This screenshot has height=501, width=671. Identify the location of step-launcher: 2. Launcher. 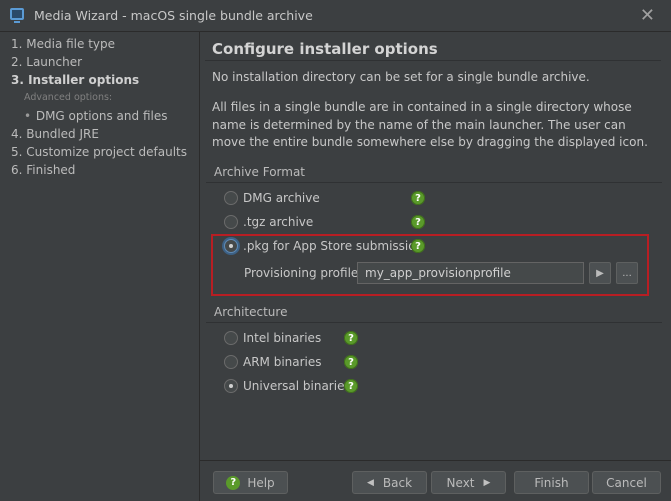
(46, 62).